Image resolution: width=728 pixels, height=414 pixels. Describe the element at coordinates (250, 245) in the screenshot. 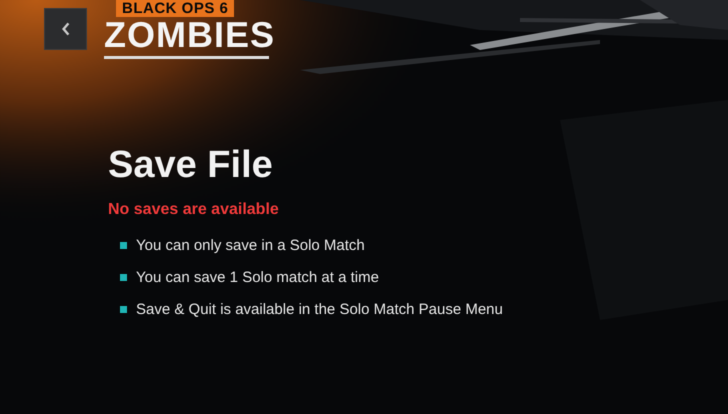

I see `note-text: You can only save in a Solo Match` at that location.